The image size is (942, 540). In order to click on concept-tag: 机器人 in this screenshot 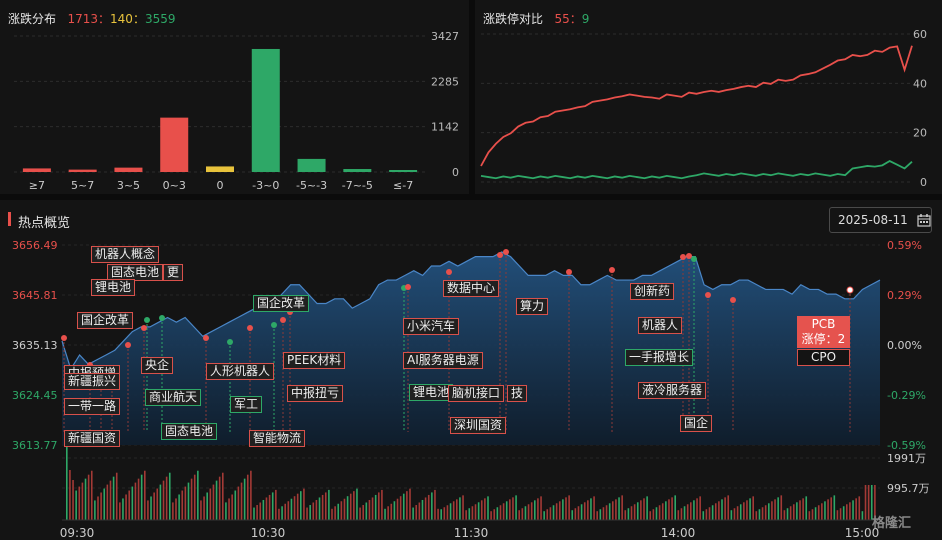, I will do `click(660, 325)`.